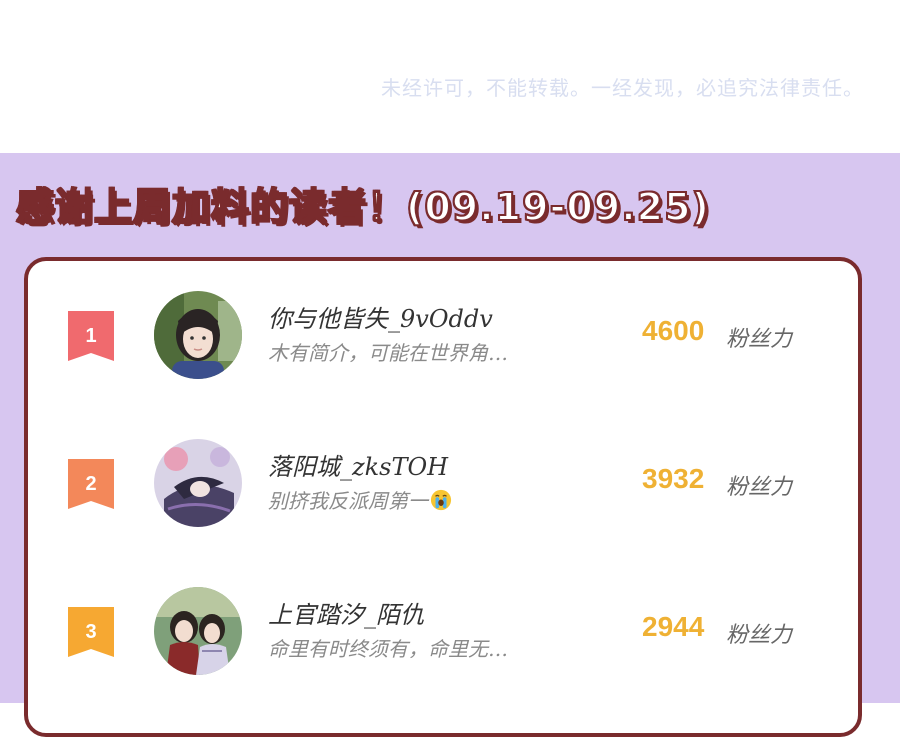 The image size is (900, 737). I want to click on fan-power-score: 2944, so click(673, 626).